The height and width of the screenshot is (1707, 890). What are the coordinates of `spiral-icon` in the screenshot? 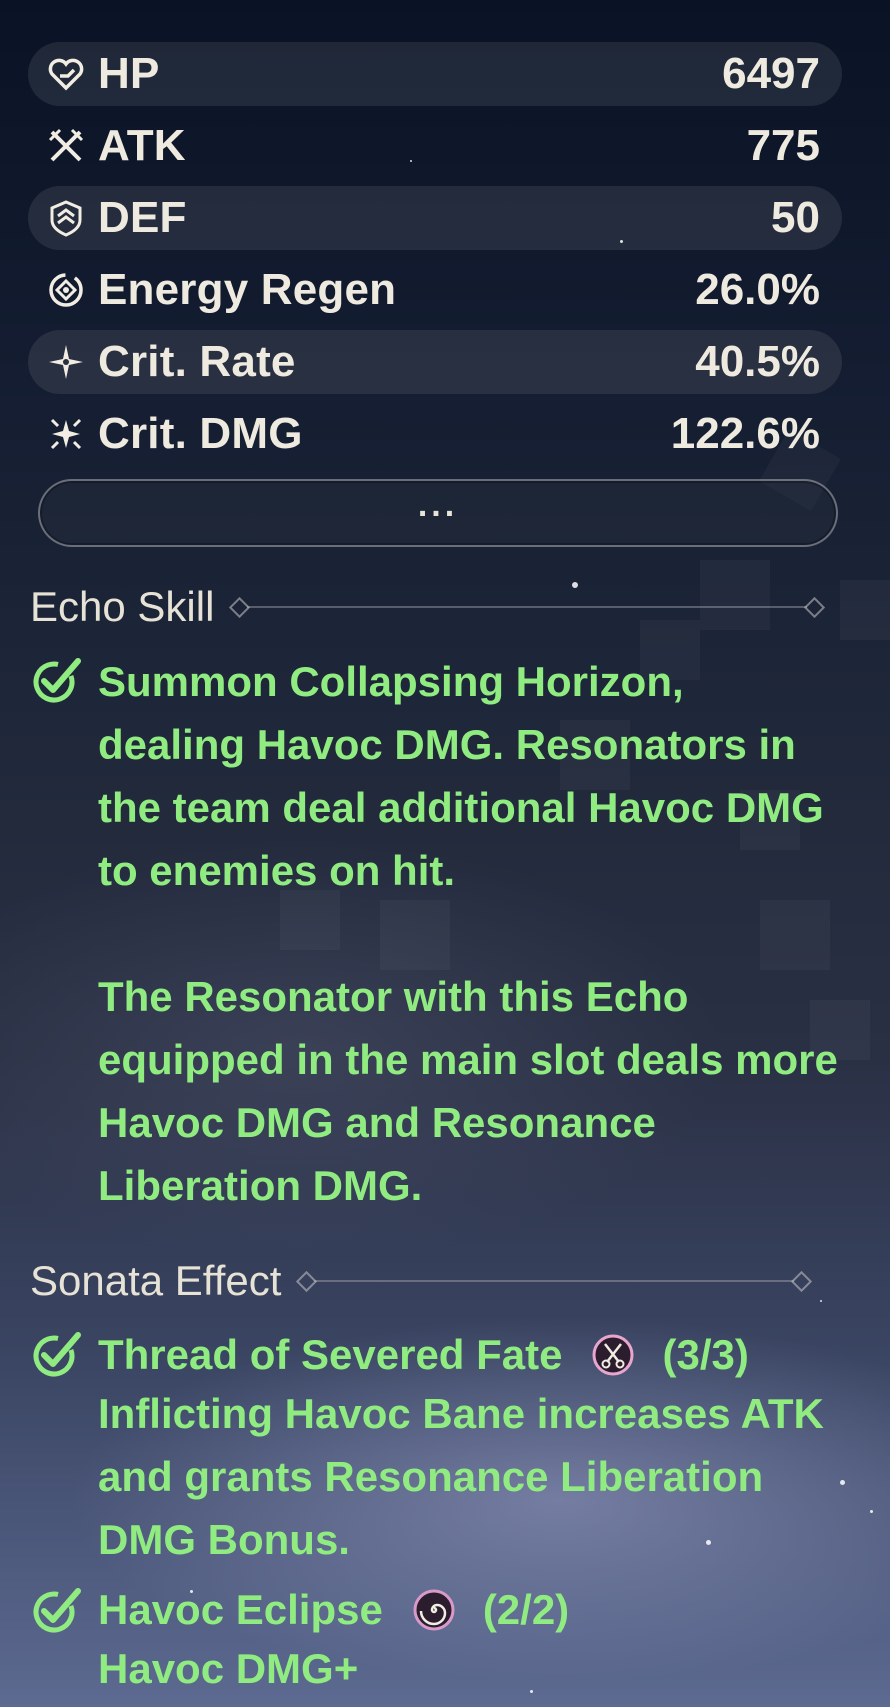 It's located at (434, 1609).